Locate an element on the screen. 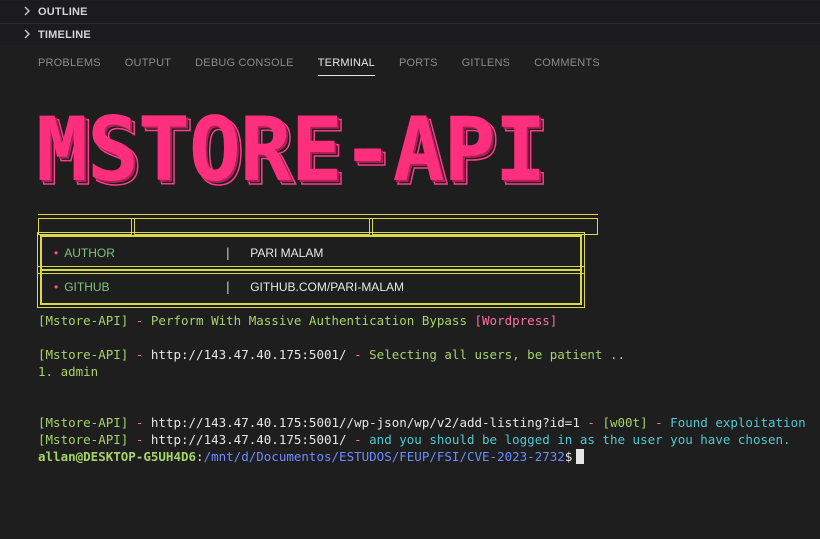 This screenshot has height=539, width=820. author-info-box: • AUTHOR | PARI MALAM is located at coordinates (311, 253).